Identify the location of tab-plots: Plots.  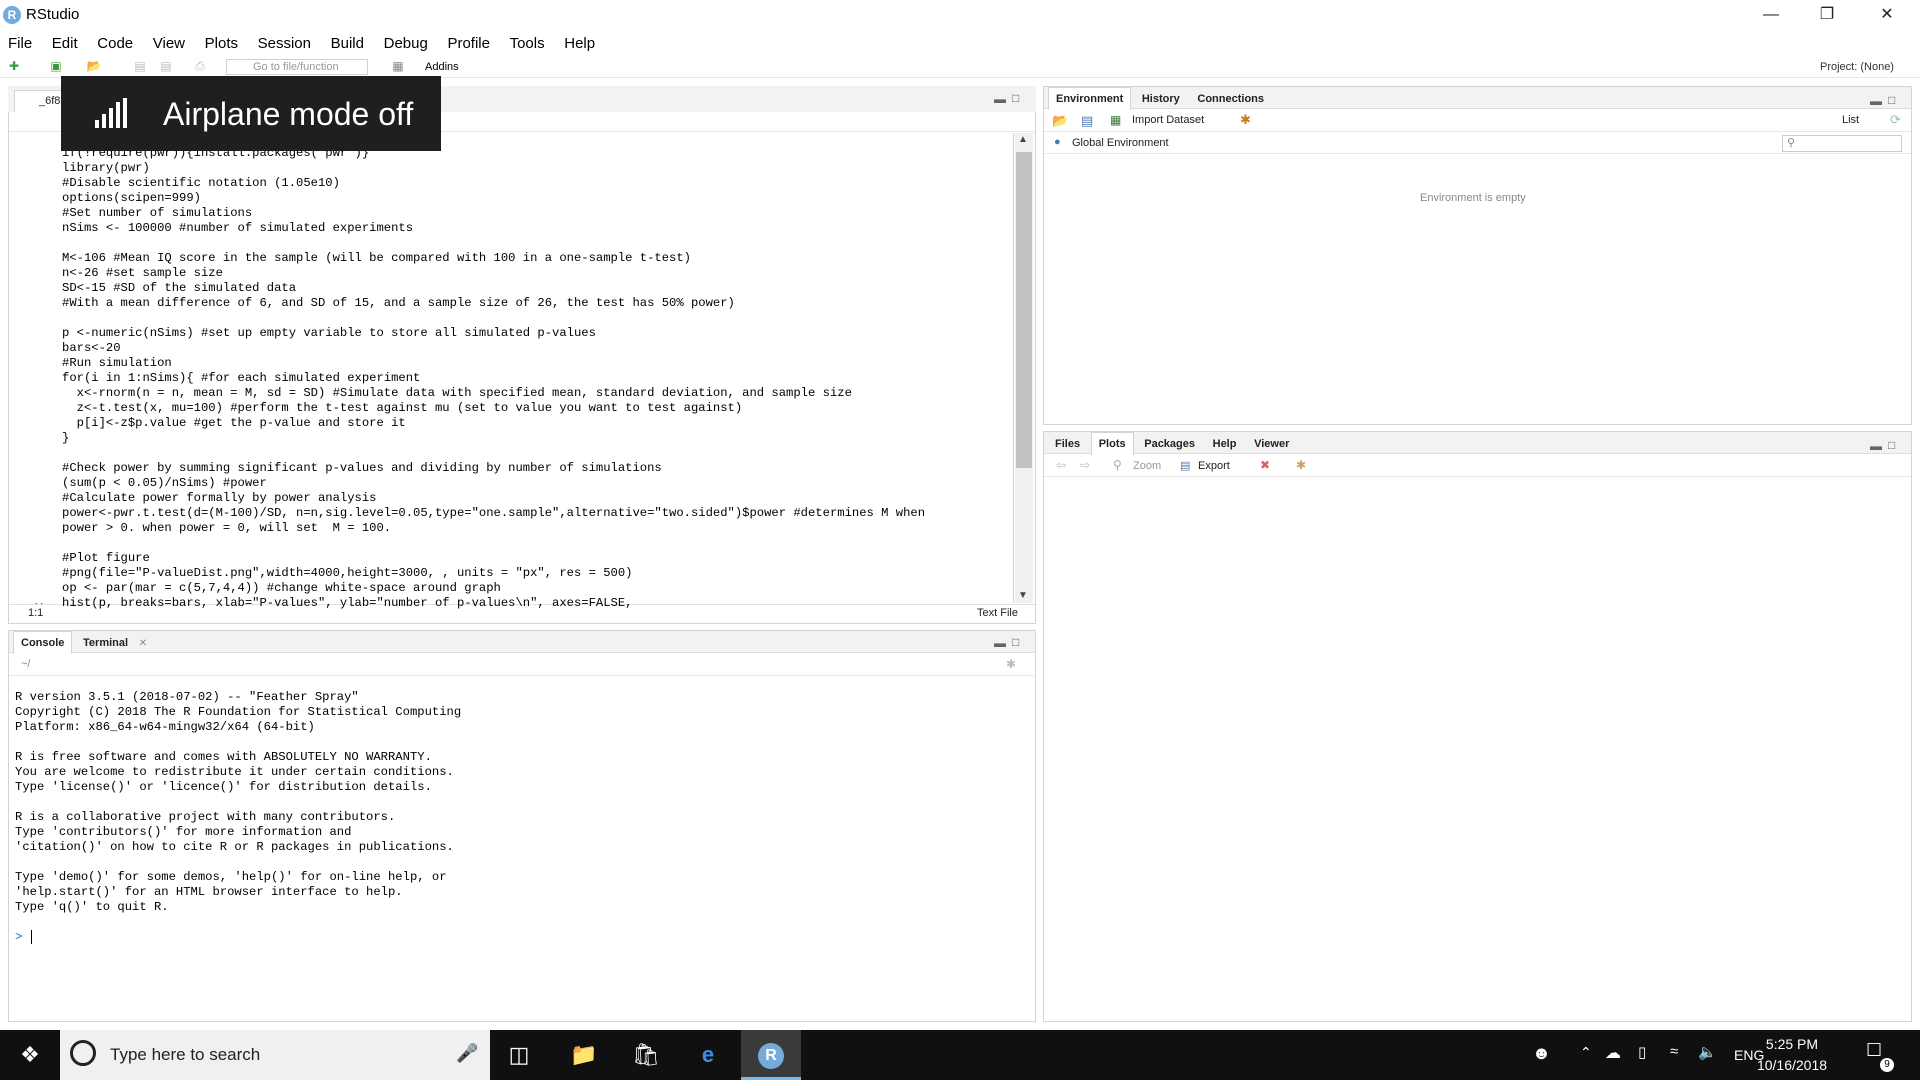
(1112, 443).